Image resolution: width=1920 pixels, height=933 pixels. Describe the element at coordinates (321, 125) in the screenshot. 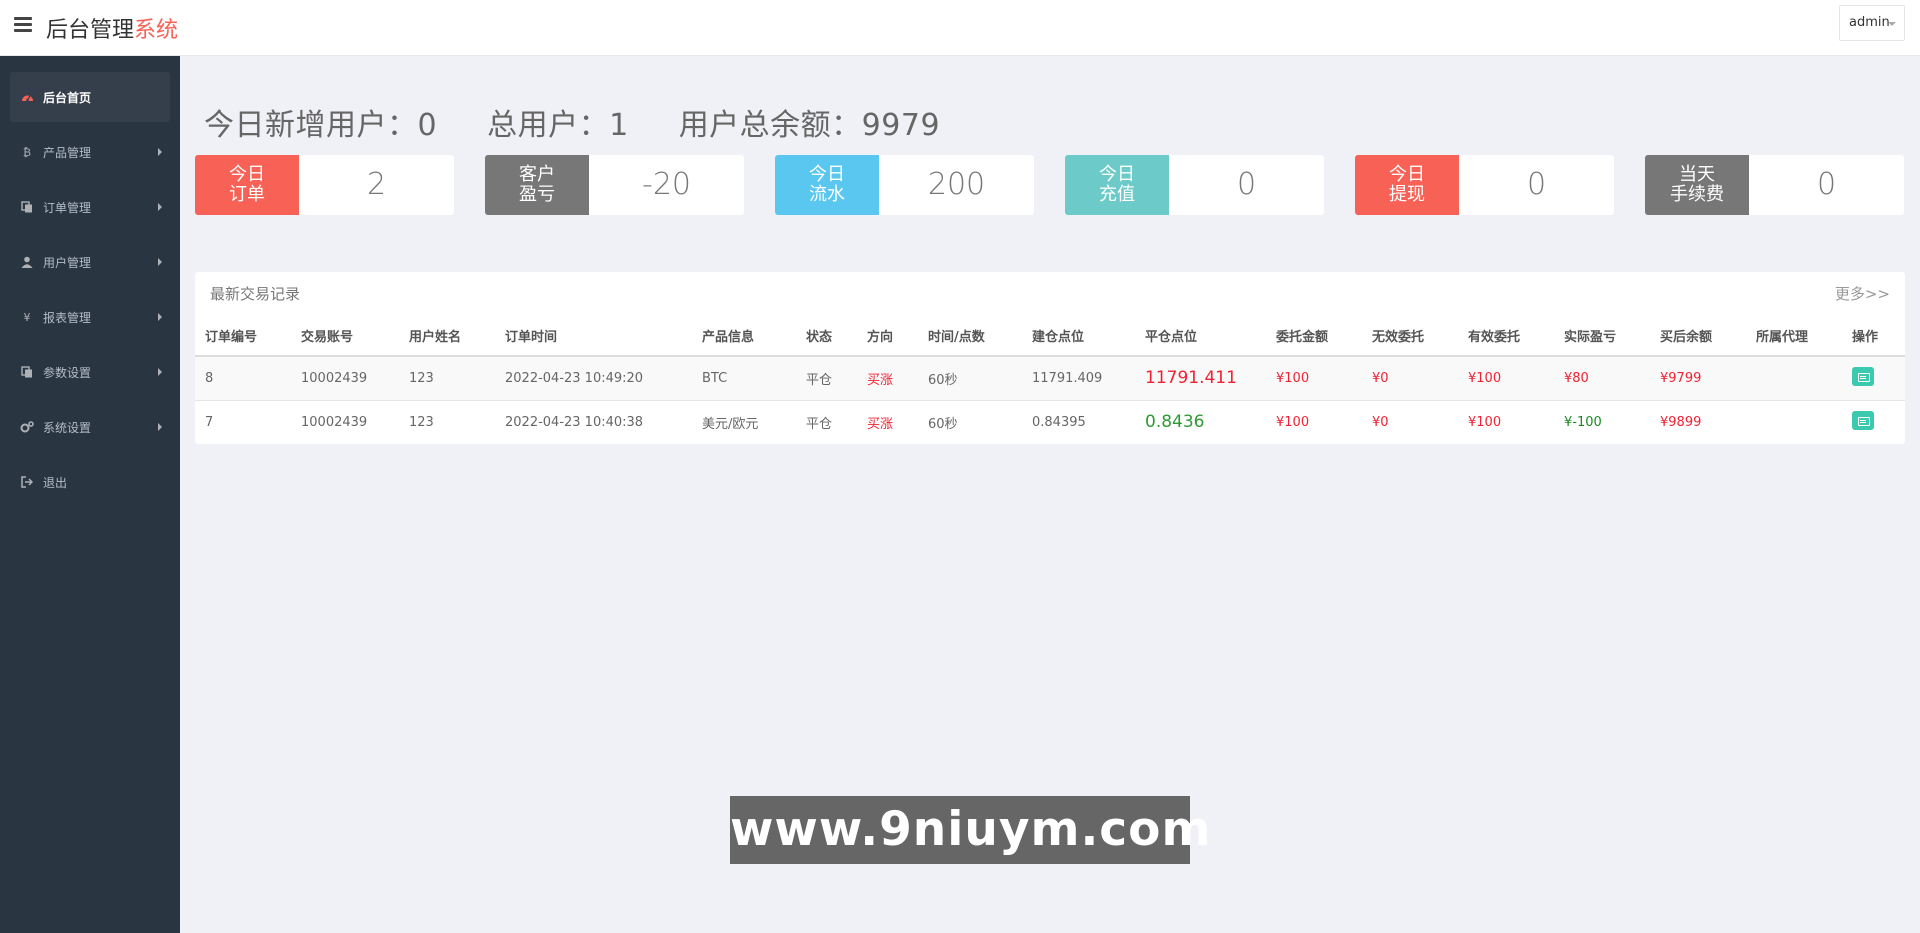

I see `summary-new-users: 今日新增用户：0` at that location.